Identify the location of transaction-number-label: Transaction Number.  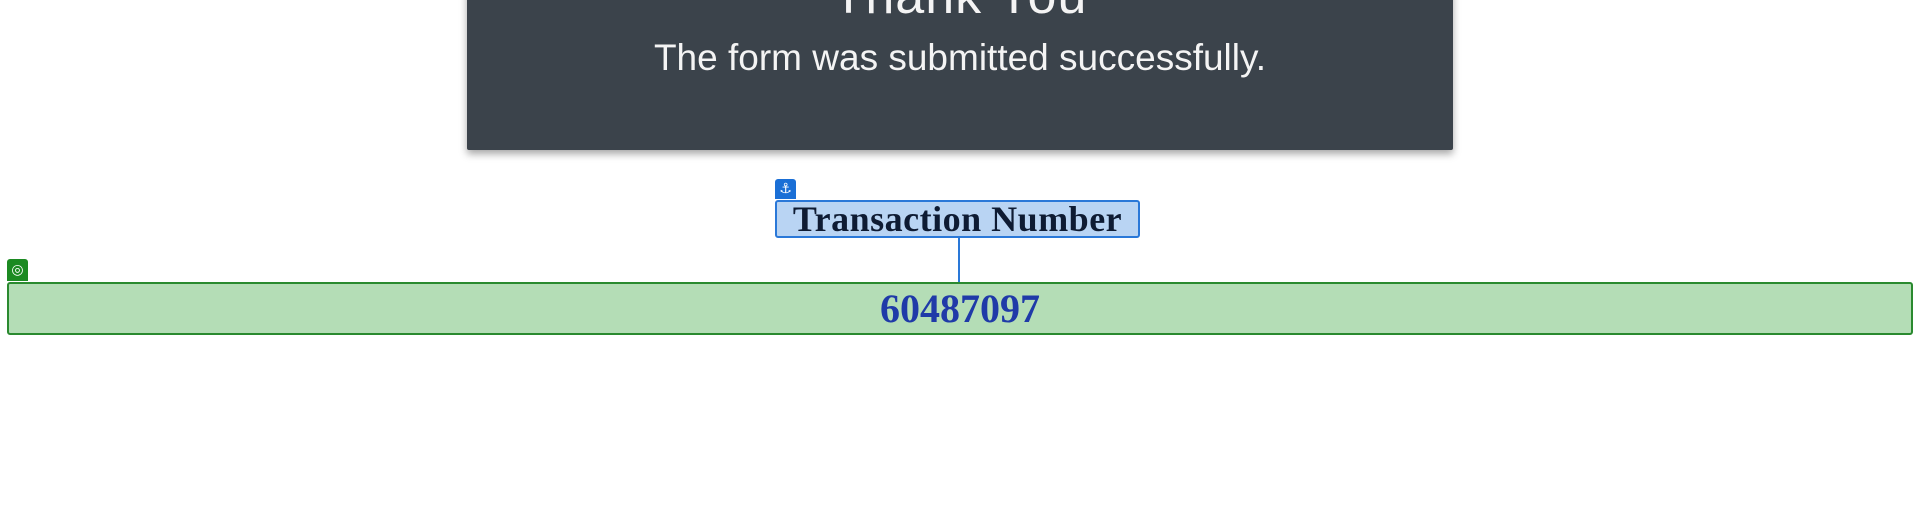
(957, 219).